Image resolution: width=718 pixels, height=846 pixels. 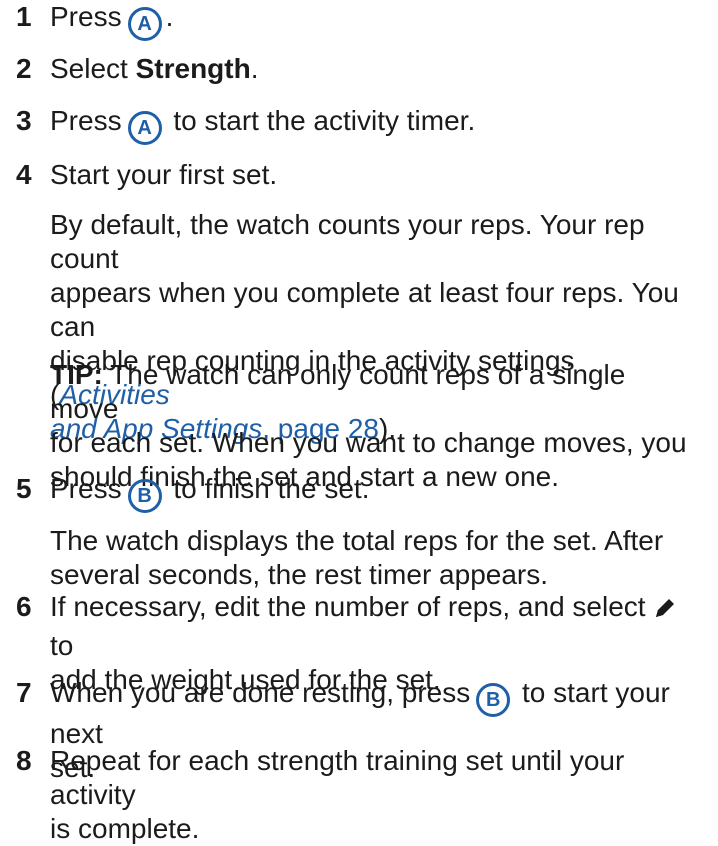 What do you see at coordinates (24, 488) in the screenshot?
I see `step-number: 5` at bounding box center [24, 488].